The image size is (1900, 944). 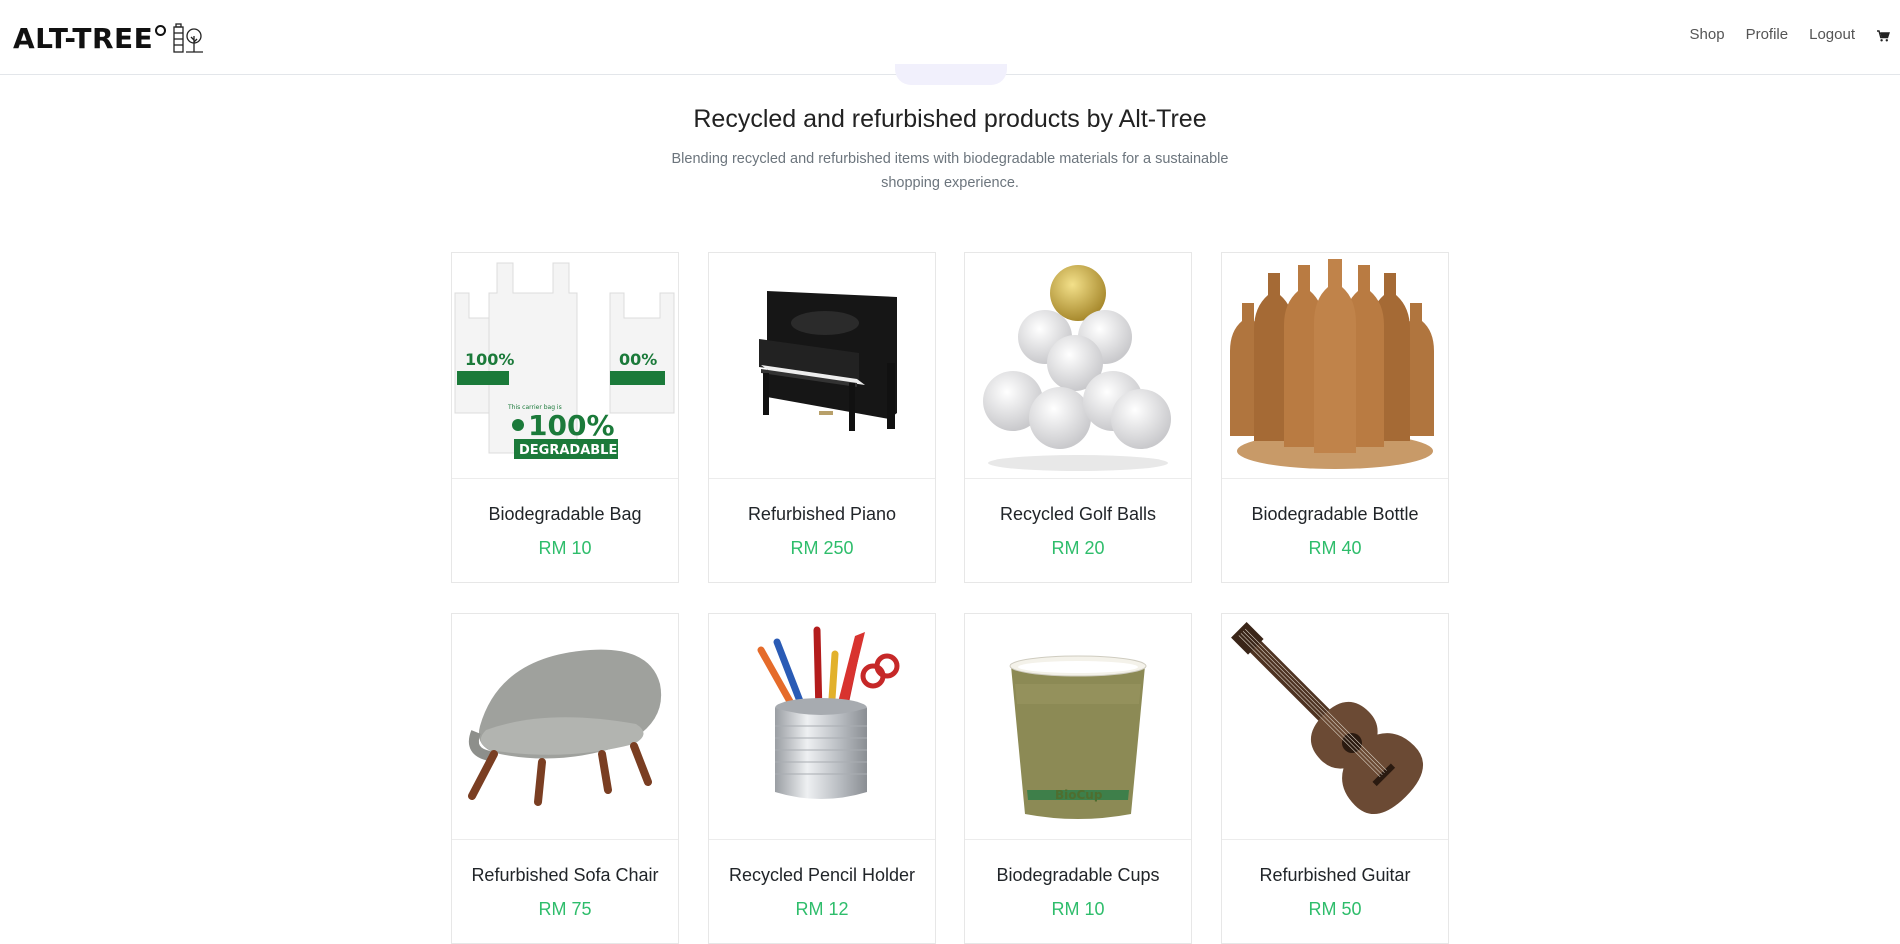 I want to click on product-card: Refurbished Guitar RM 50, so click(x=1335, y=778).